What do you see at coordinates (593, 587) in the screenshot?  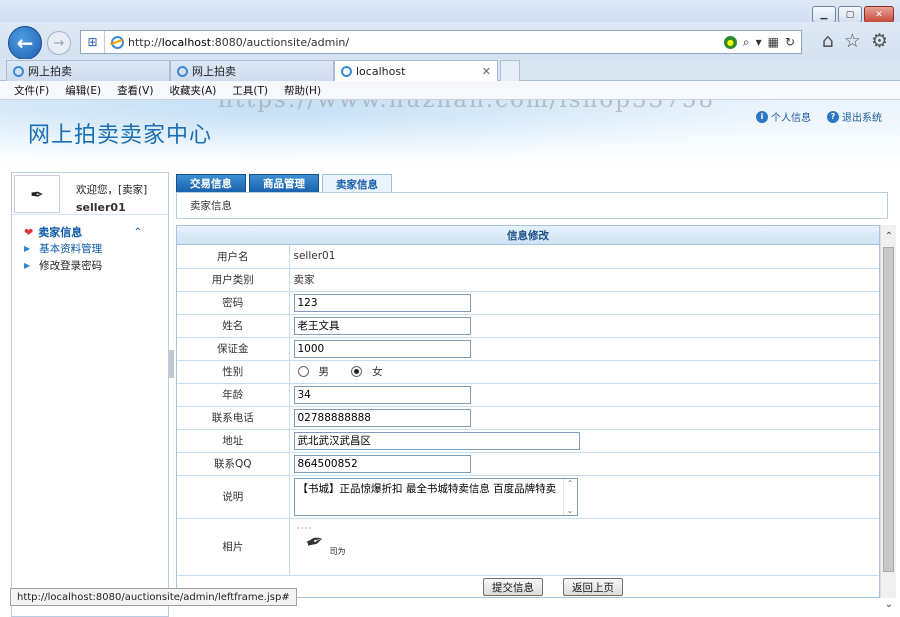 I see `back-page-button: 返回上页` at bounding box center [593, 587].